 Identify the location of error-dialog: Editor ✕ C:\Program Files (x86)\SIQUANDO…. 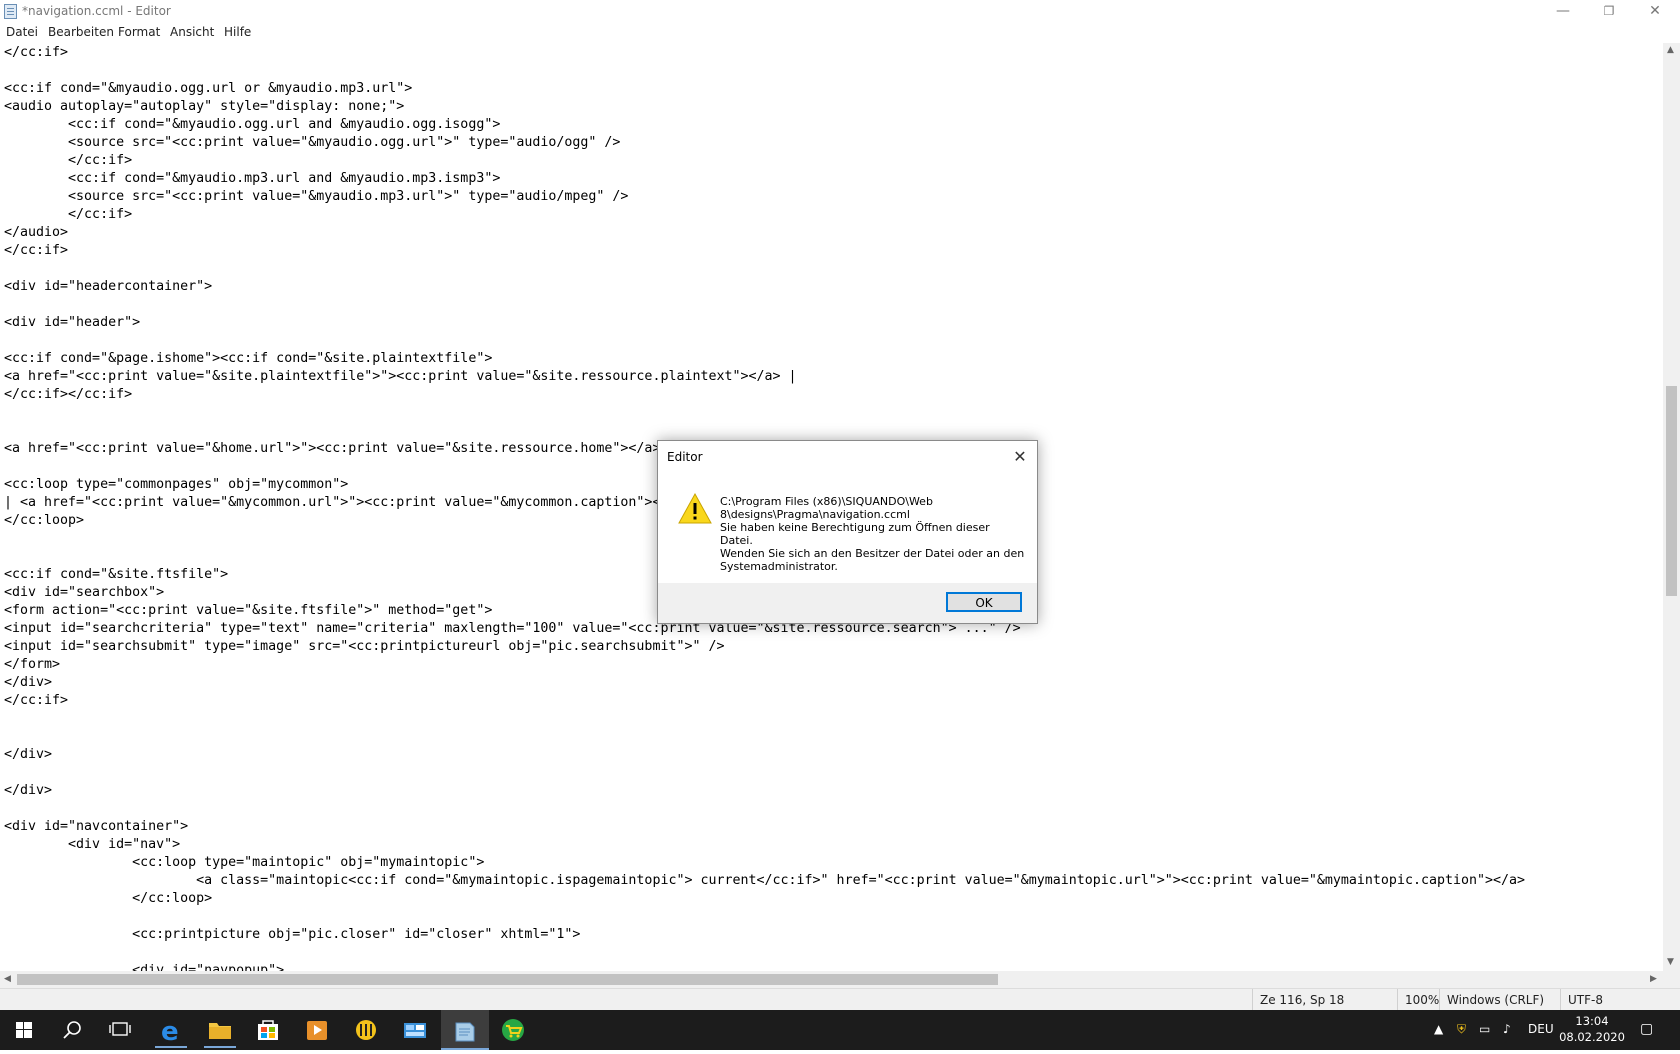
(847, 532).